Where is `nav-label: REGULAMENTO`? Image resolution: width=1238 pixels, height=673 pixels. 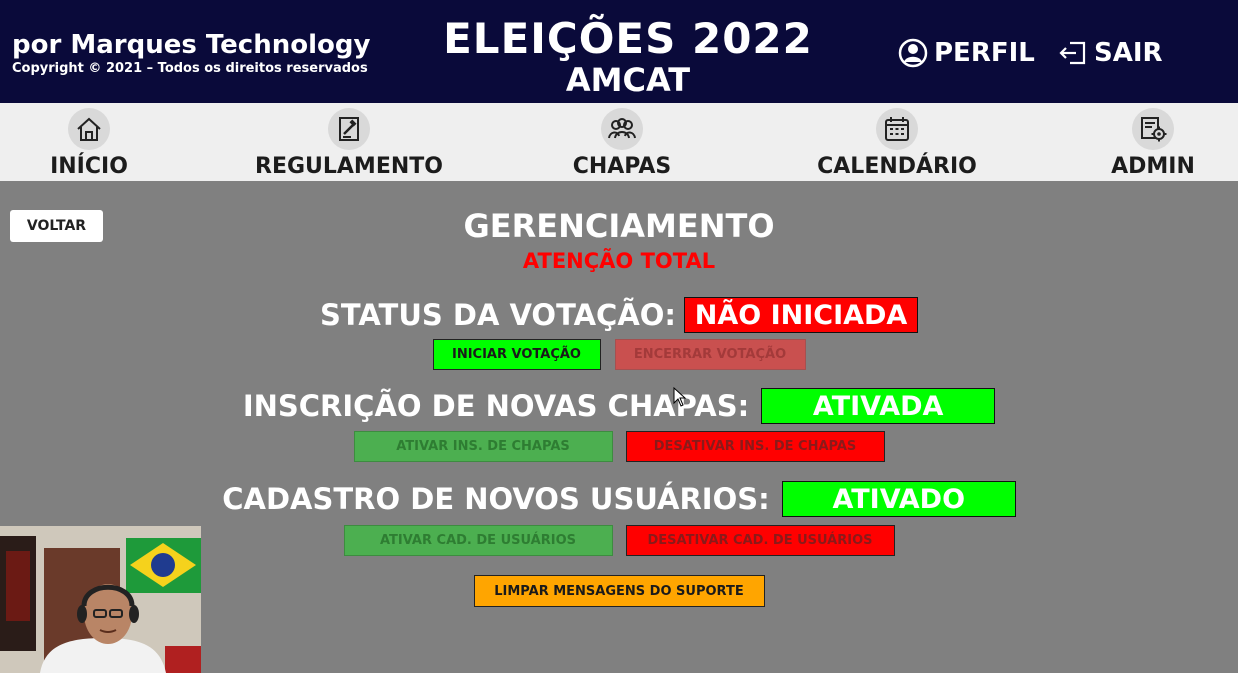
nav-label: REGULAMENTO is located at coordinates (349, 166).